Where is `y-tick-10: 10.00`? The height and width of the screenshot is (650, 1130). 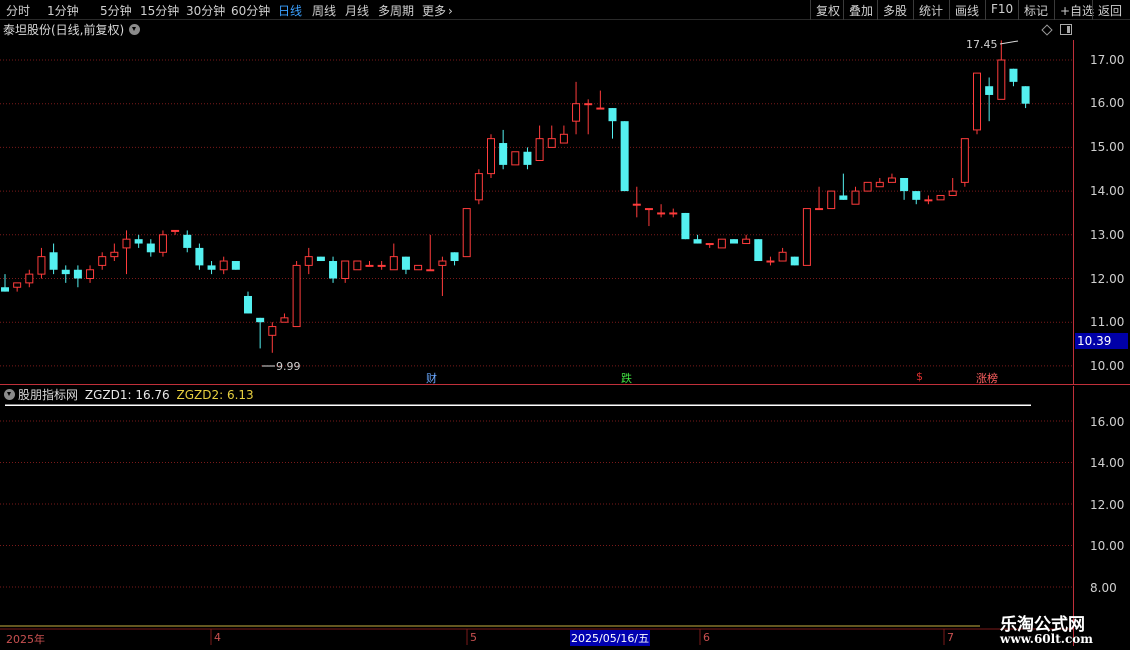
y-tick-10: 10.00 is located at coordinates (1107, 366).